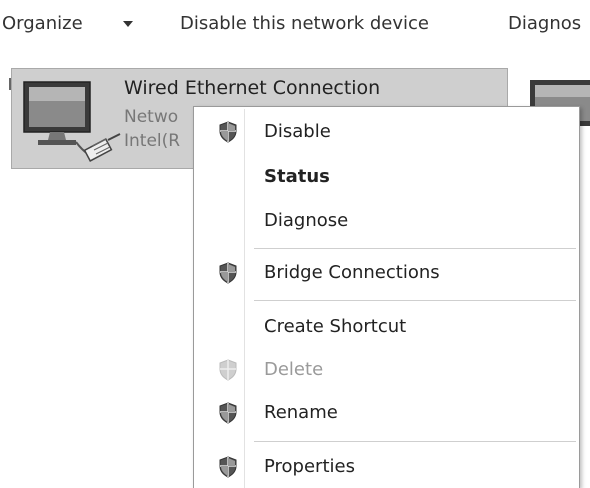  Describe the element at coordinates (309, 466) in the screenshot. I see `menu-item-label: Properties` at that location.